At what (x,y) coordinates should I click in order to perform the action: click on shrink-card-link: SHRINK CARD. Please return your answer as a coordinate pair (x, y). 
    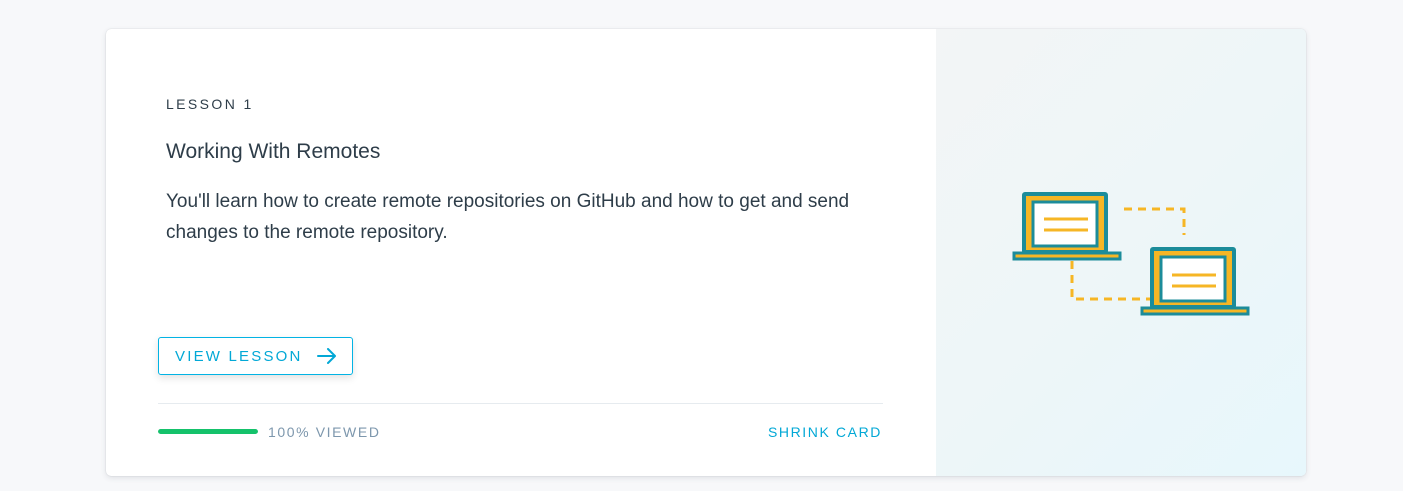
    Looking at the image, I should click on (825, 432).